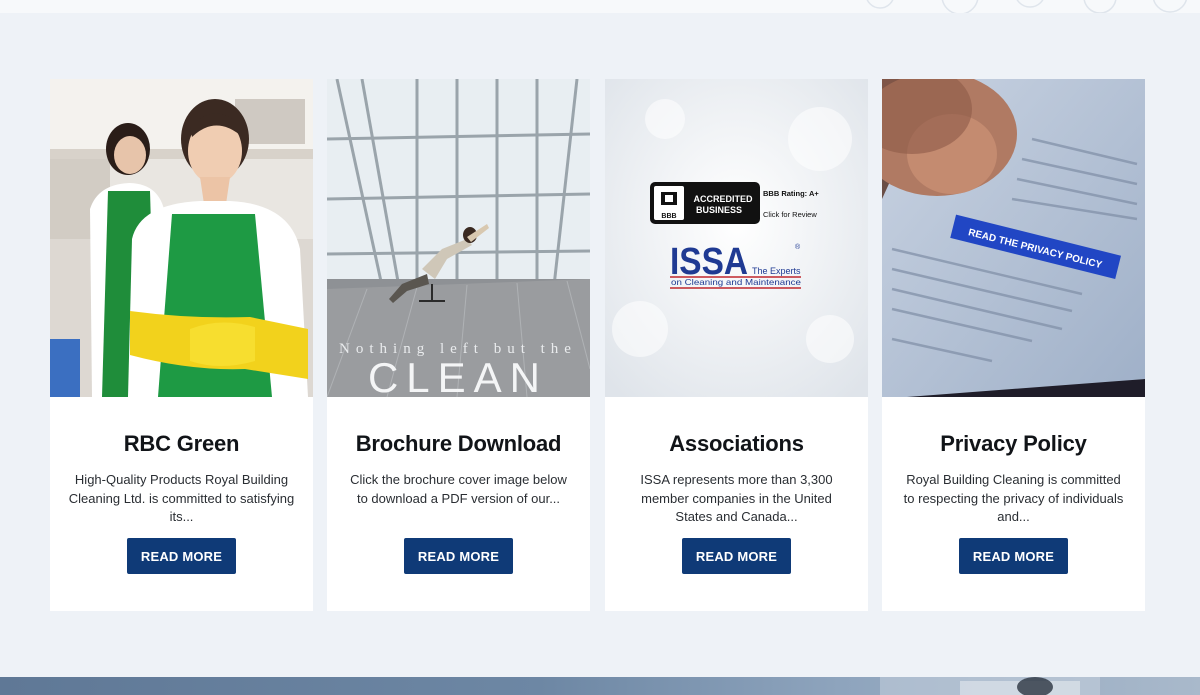 The image size is (1200, 695). What do you see at coordinates (791, 193) in the screenshot?
I see `bbb-rating-text: BBB Rating: A+` at bounding box center [791, 193].